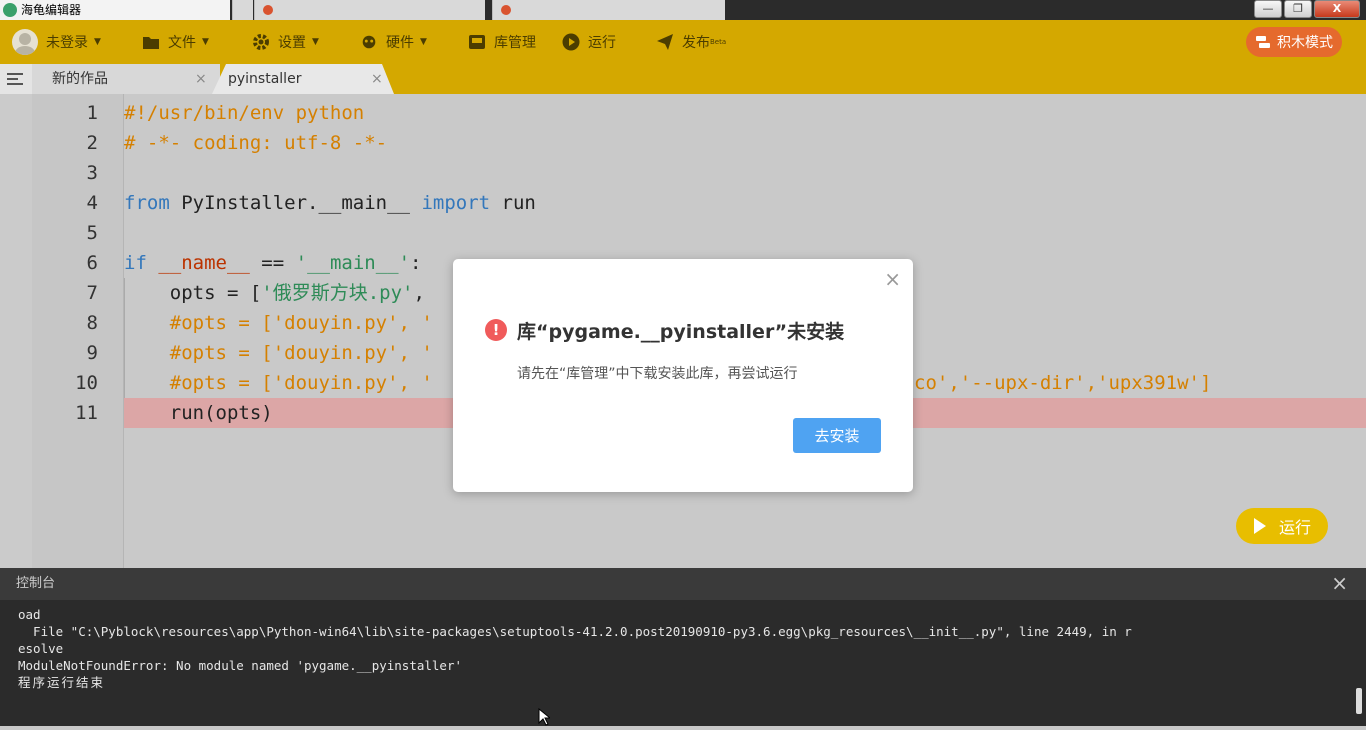 This screenshot has height=730, width=1366. Describe the element at coordinates (92, 173) in the screenshot. I see `line-number: 3` at that location.